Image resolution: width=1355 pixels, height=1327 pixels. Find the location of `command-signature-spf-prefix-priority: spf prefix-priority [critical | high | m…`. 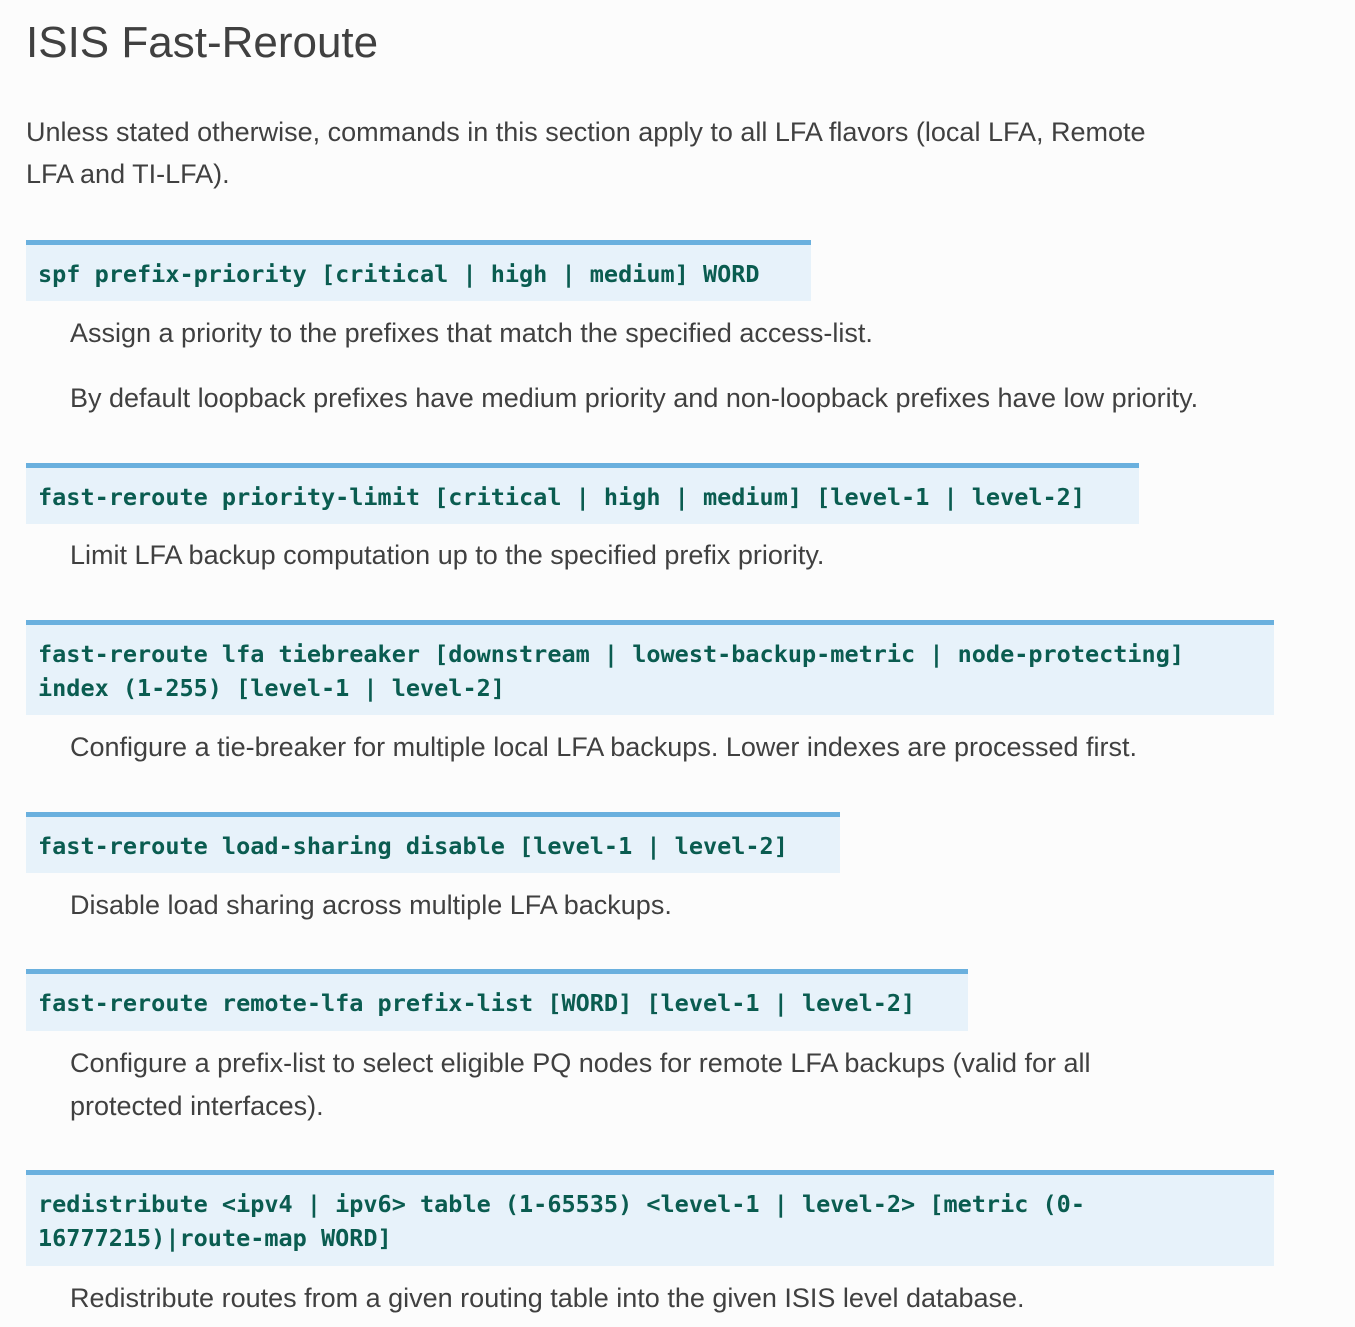

command-signature-spf-prefix-priority: spf prefix-priority [critical | high | m… is located at coordinates (418, 270).